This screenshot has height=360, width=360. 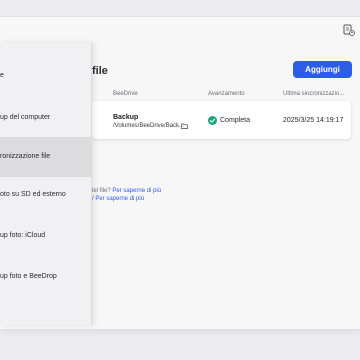 I want to click on menu-item-icloud: up foto: iCloud, so click(x=45, y=236).